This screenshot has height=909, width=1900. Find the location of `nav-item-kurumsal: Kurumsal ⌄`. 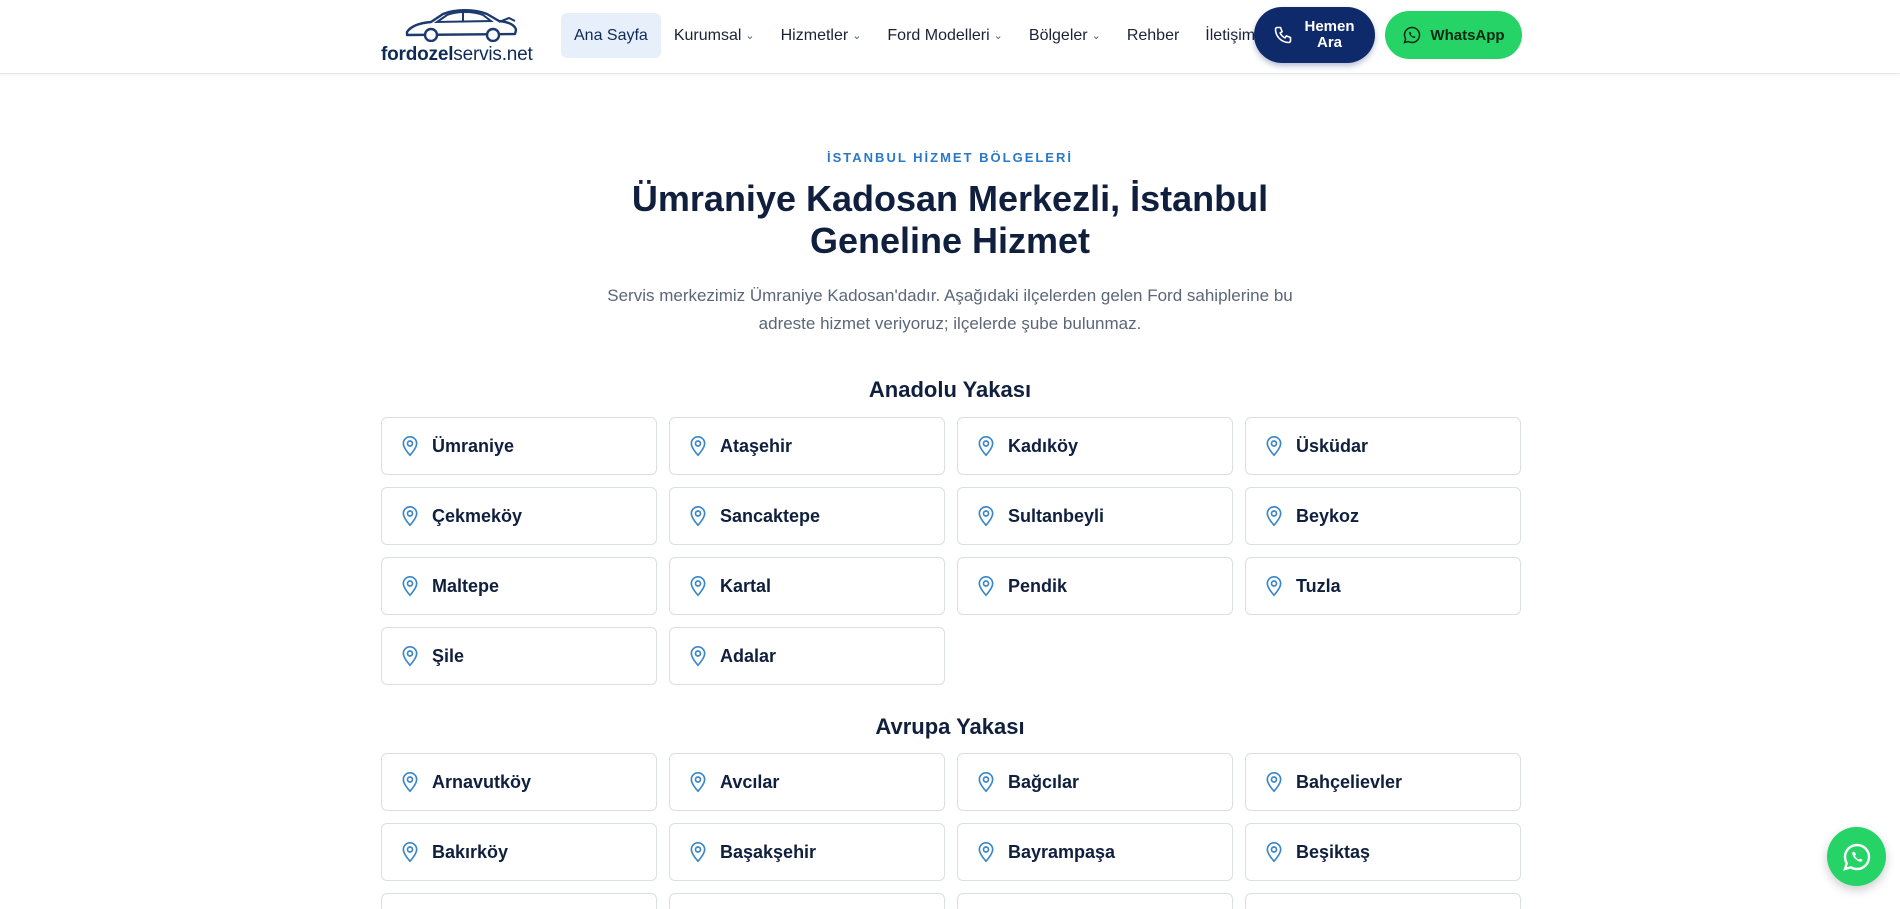

nav-item-kurumsal: Kurumsal ⌄ is located at coordinates (714, 35).